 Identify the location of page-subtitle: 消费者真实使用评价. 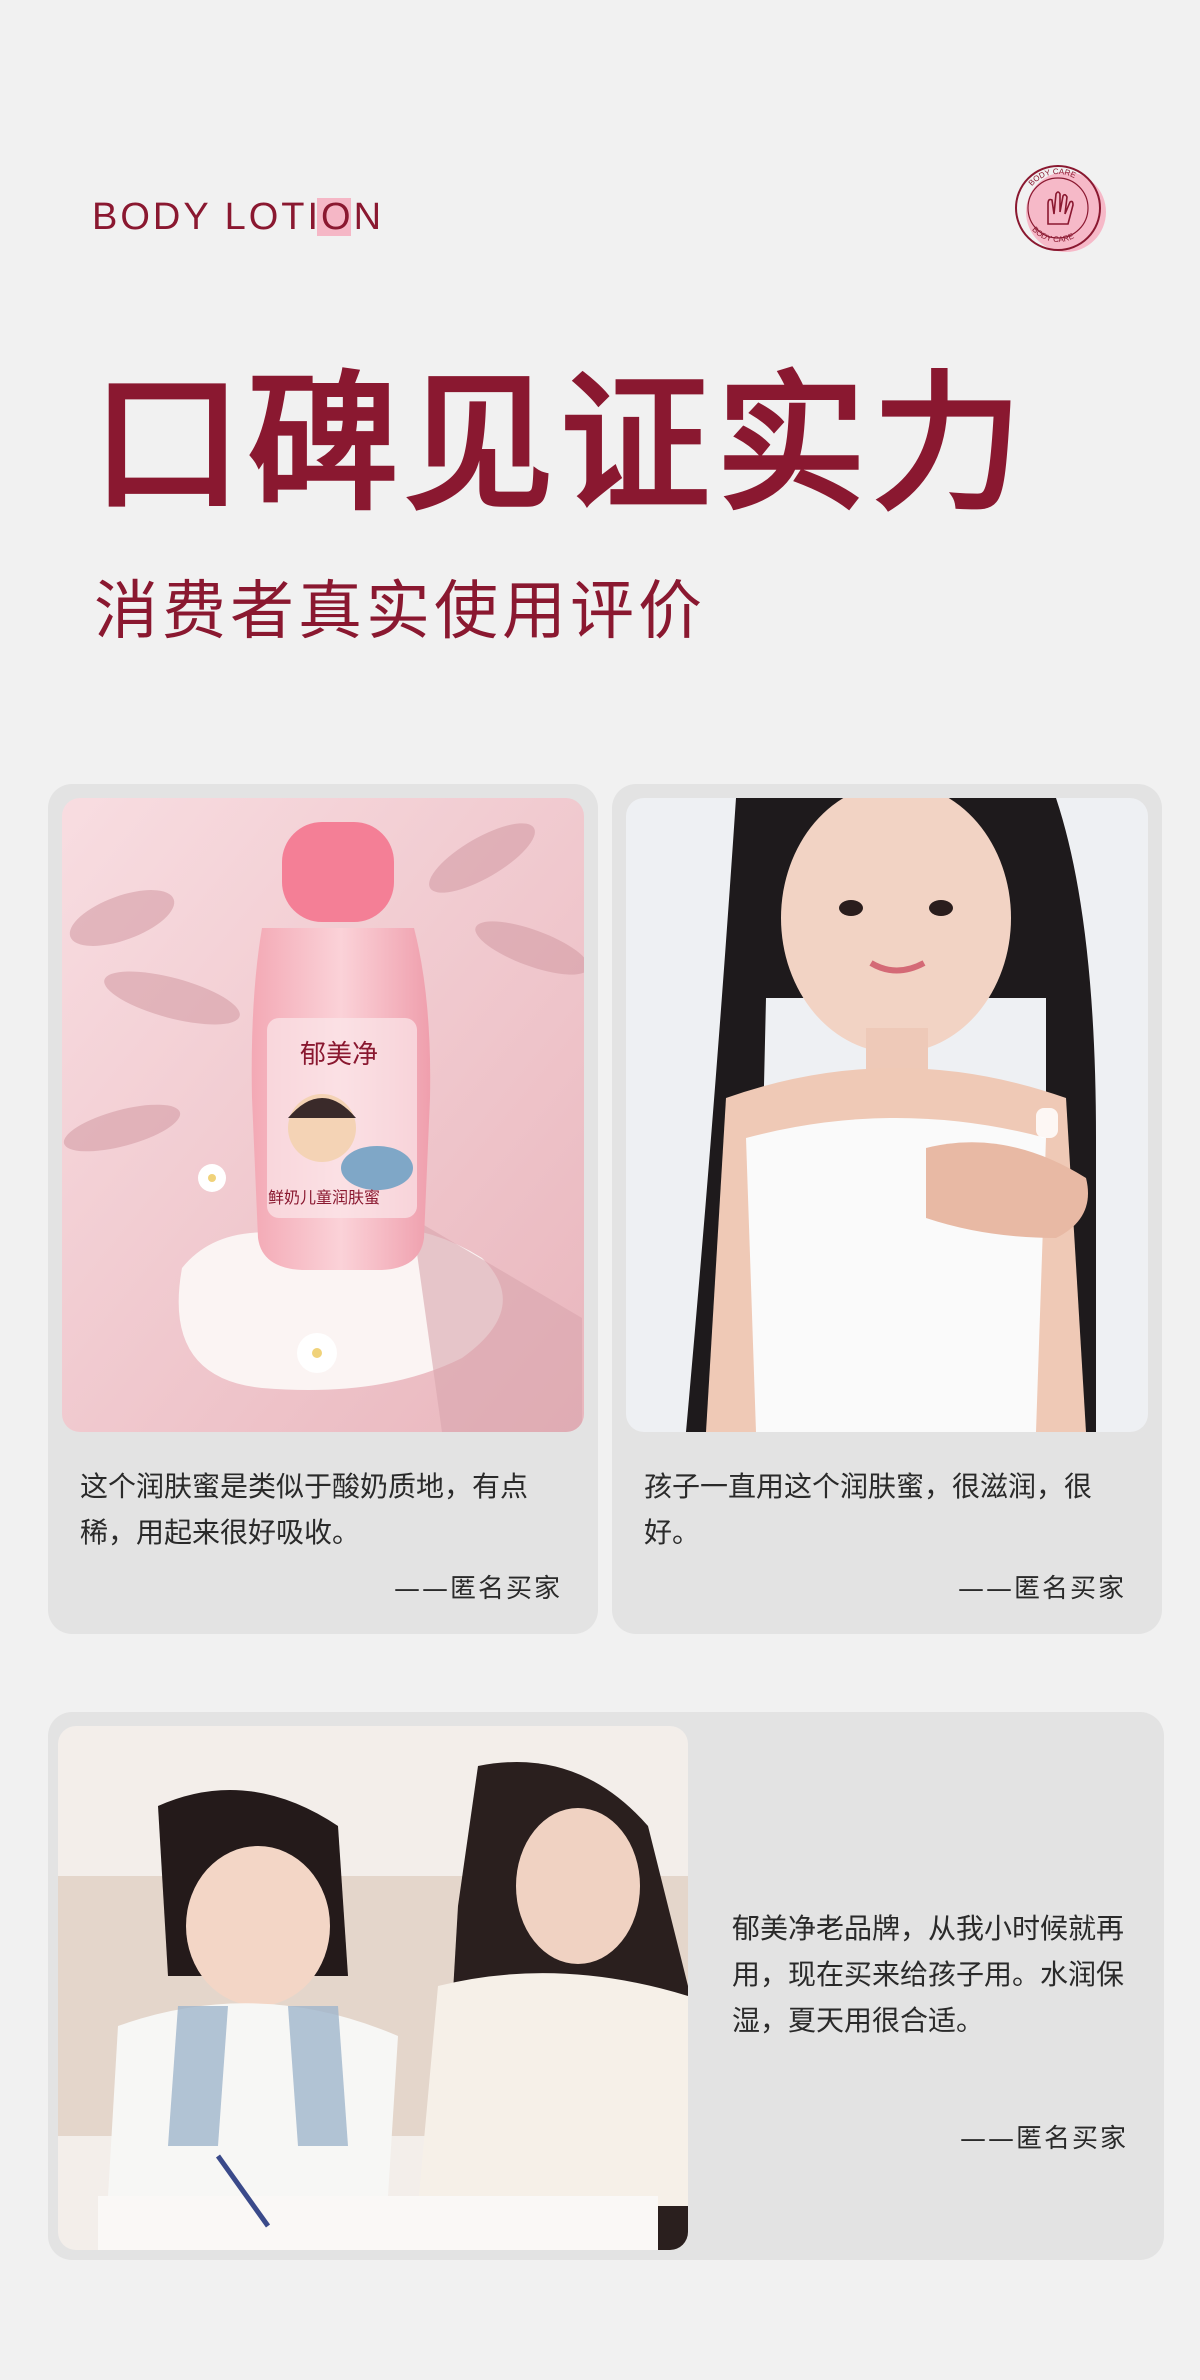
(400, 612).